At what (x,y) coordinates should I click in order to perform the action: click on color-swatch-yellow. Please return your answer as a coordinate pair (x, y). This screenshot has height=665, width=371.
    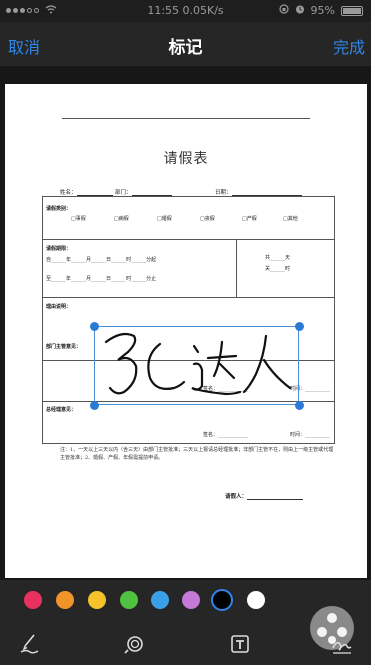
    Looking at the image, I should click on (97, 600).